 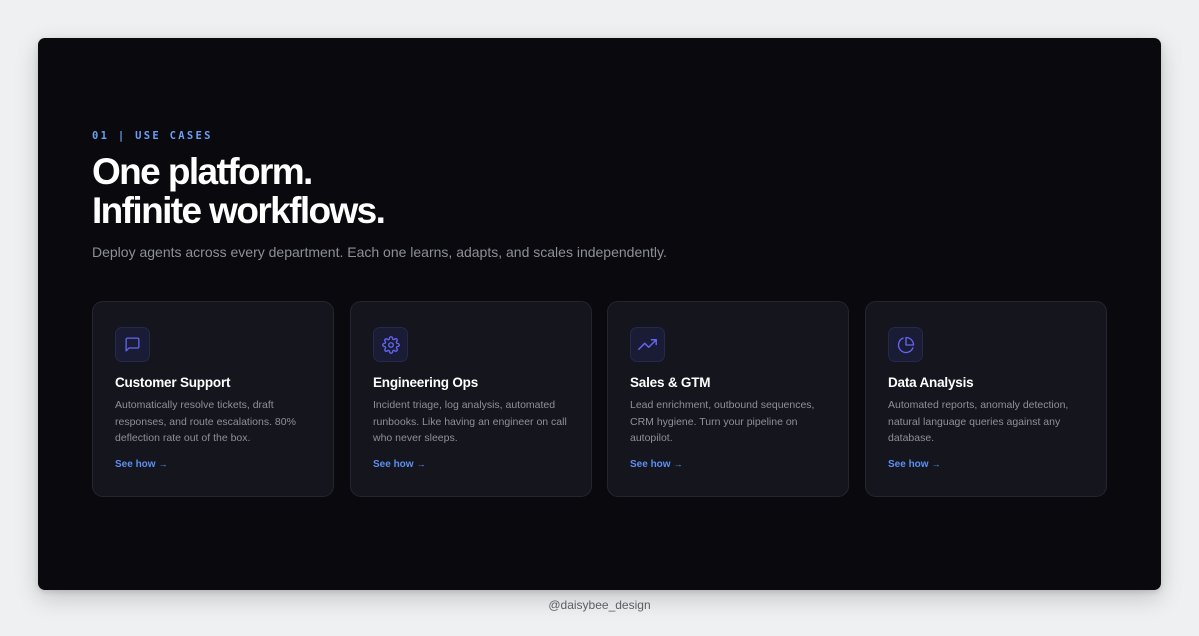 I want to click on designer-credit: @daisybee_design, so click(x=599, y=605).